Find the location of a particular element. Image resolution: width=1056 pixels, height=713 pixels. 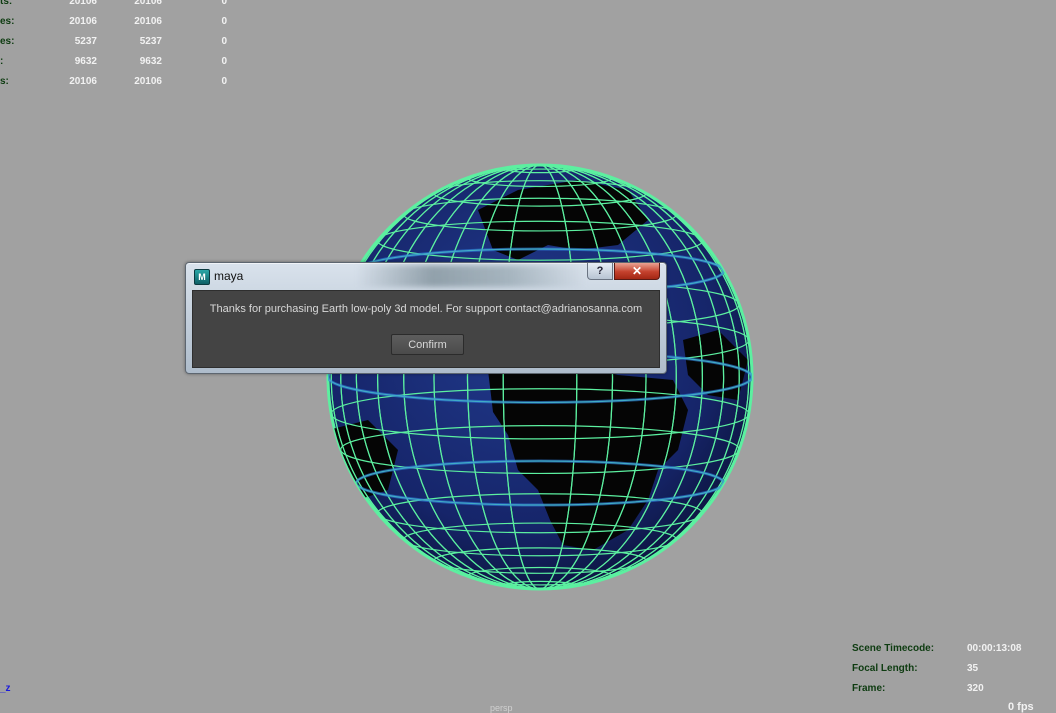

poly-stat-row: ts: 20106 20106 0 is located at coordinates (120, 5).